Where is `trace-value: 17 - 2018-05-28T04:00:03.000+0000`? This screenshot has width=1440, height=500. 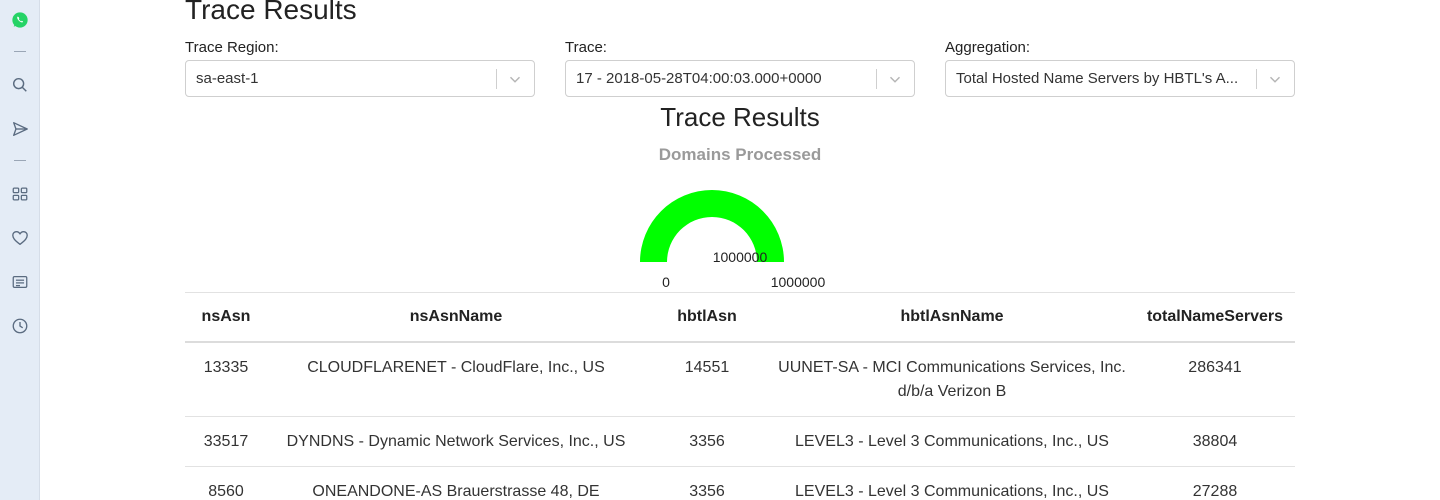 trace-value: 17 - 2018-05-28T04:00:03.000+0000 is located at coordinates (699, 78).